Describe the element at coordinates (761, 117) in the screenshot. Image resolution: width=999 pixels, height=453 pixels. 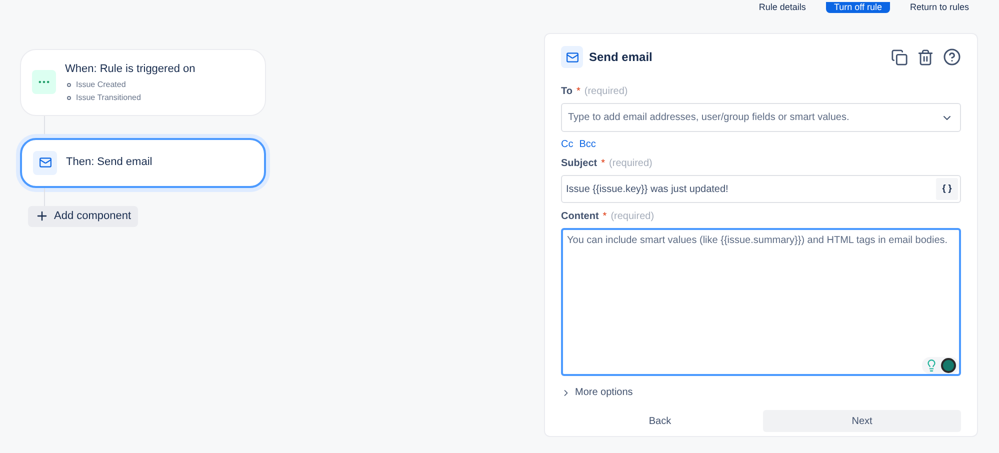
I see `to-field: Type to add email addresses, user/group fields or smart values.` at that location.